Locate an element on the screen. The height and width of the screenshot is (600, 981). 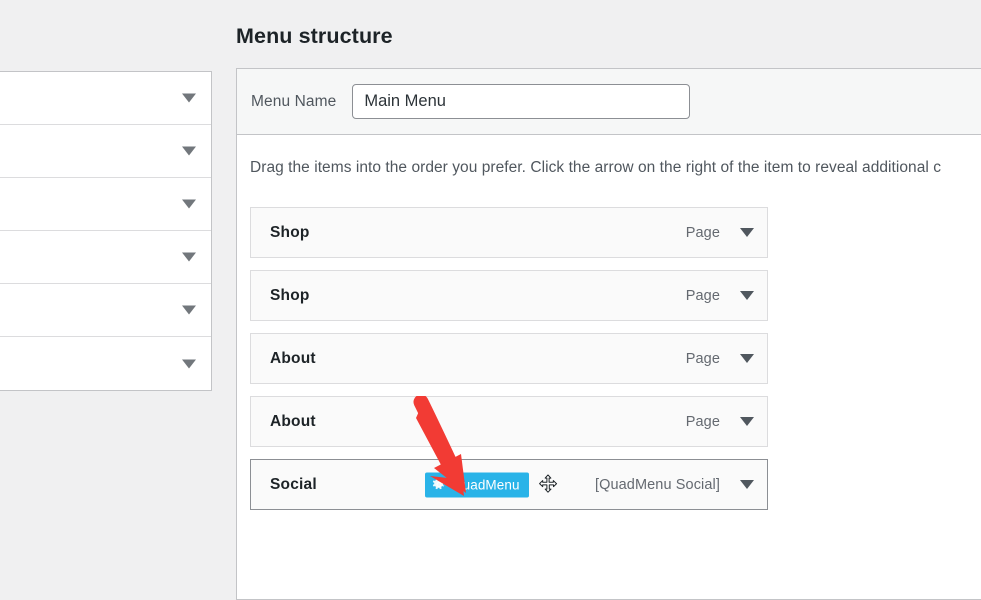
menu-item-meta: [QuadMenu Social] is located at coordinates (681, 485).